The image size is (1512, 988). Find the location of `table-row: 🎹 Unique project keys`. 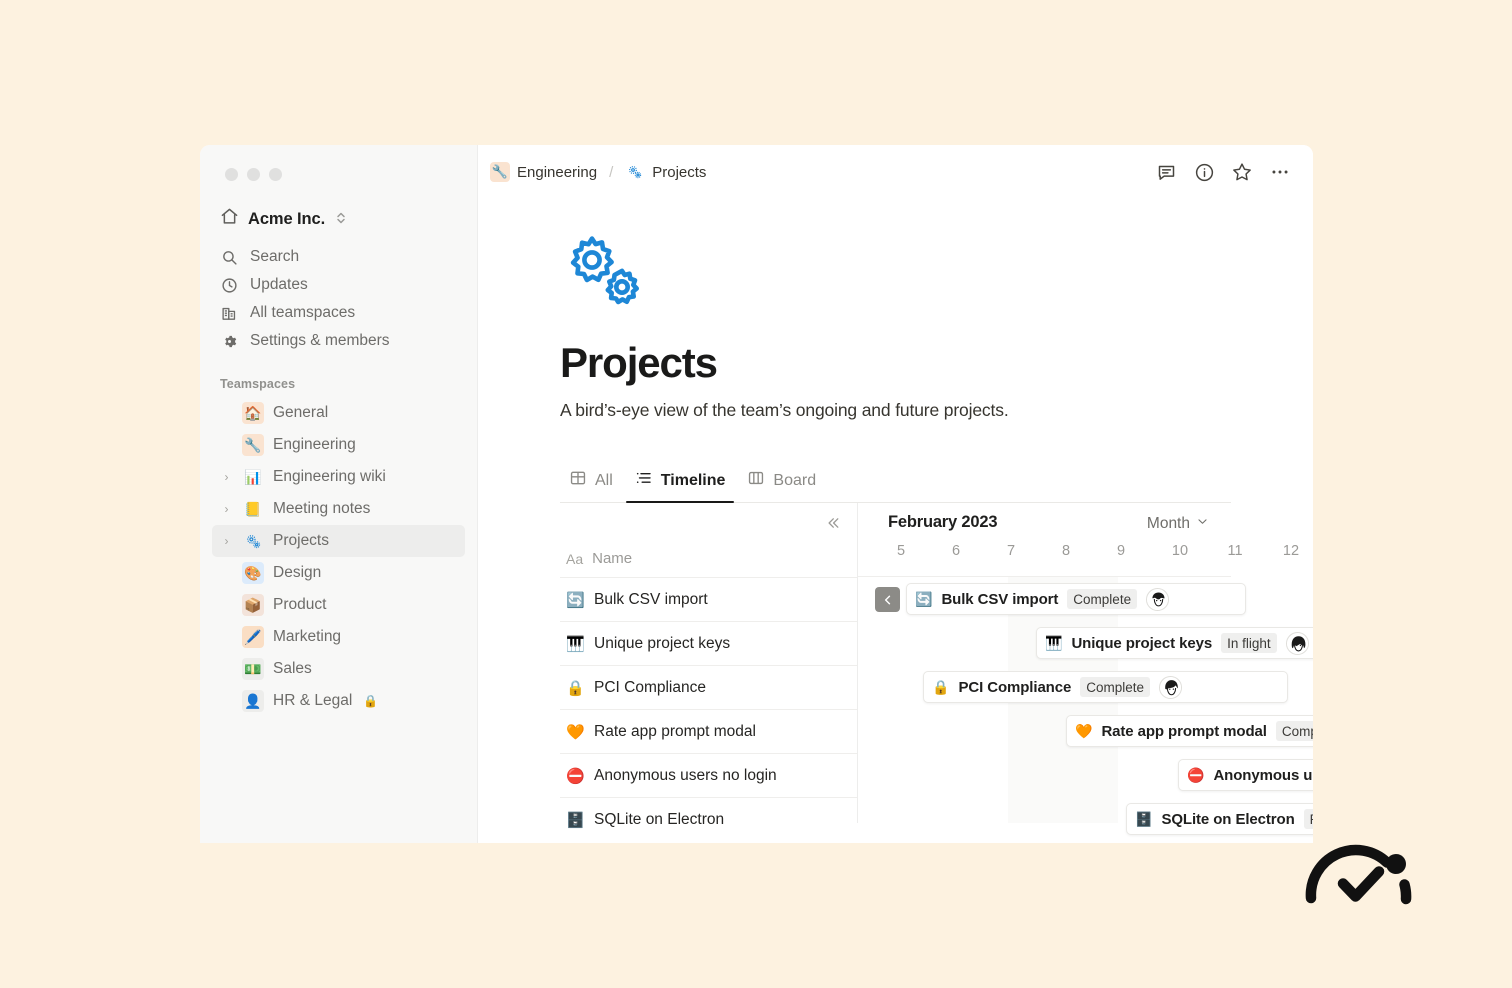

table-row: 🎹 Unique project keys is located at coordinates (708, 643).